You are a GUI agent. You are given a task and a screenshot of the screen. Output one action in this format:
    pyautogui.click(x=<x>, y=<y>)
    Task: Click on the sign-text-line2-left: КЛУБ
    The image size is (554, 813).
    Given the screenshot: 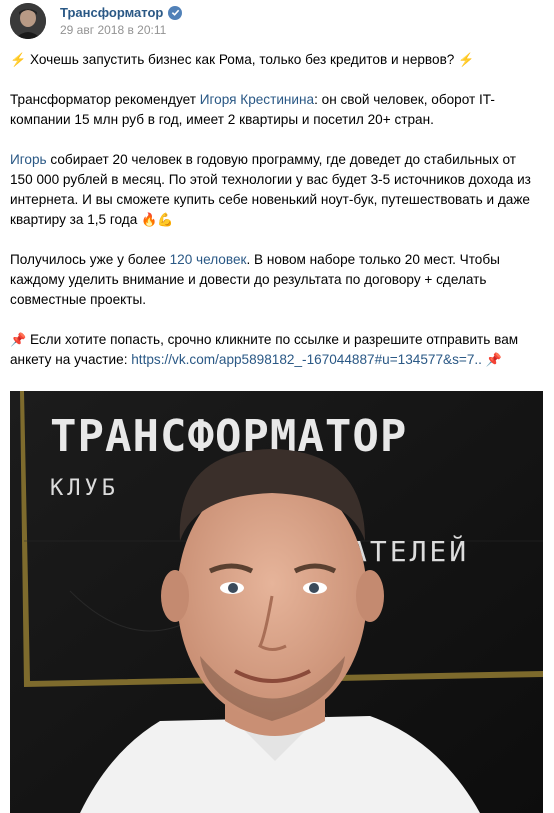 What is the action you would take?
    pyautogui.click(x=84, y=488)
    